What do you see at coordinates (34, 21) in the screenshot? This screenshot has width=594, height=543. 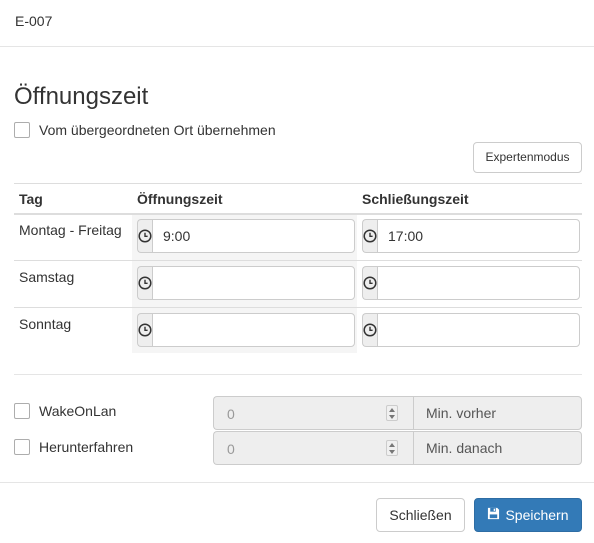 I see `modal-title: E-007` at bounding box center [34, 21].